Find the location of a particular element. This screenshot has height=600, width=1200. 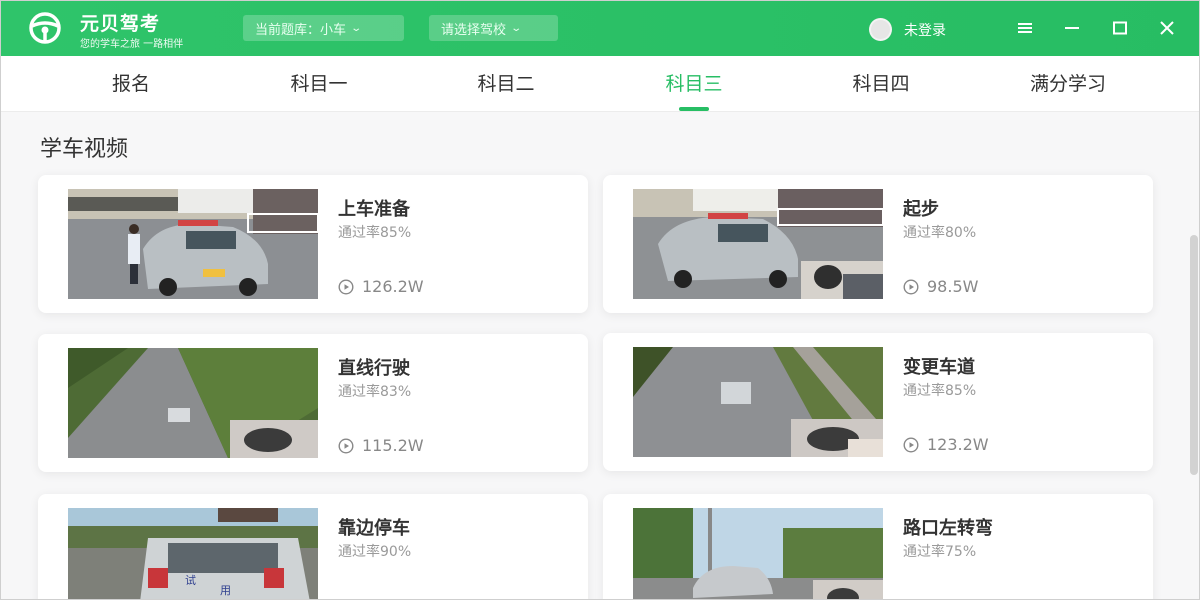

close-icon is located at coordinates (1167, 28).